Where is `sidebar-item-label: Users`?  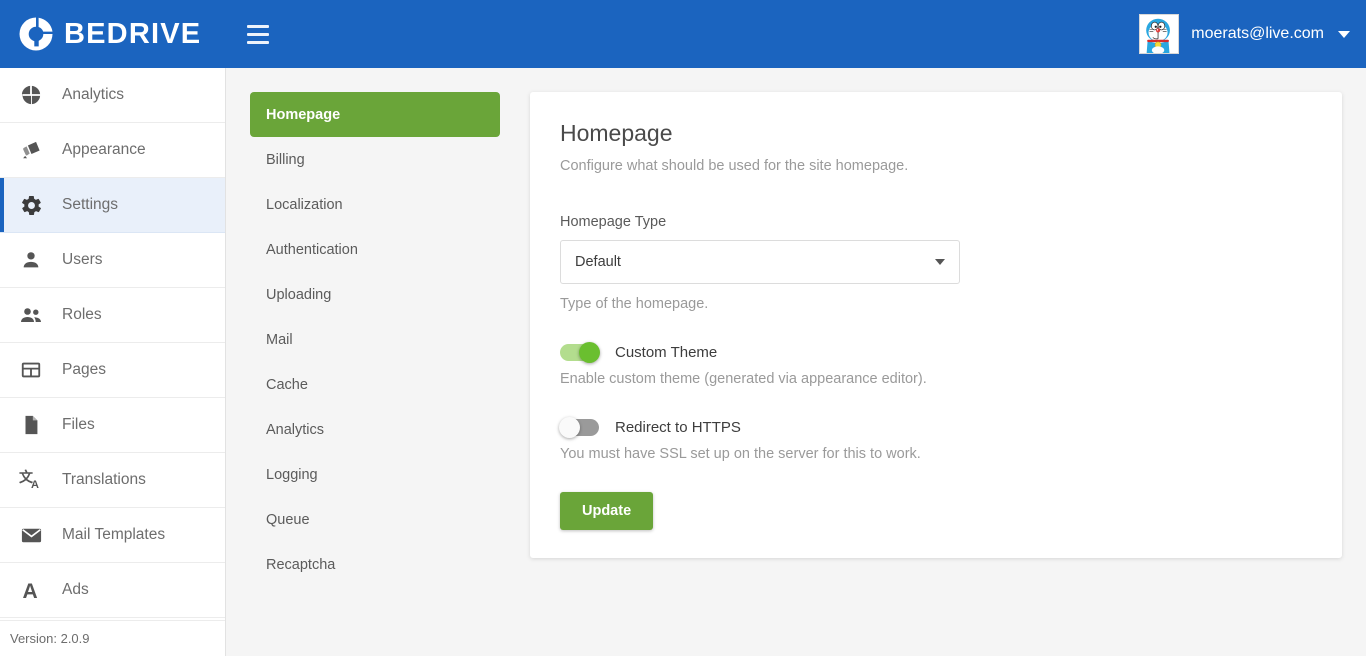
sidebar-item-label: Users is located at coordinates (82, 259).